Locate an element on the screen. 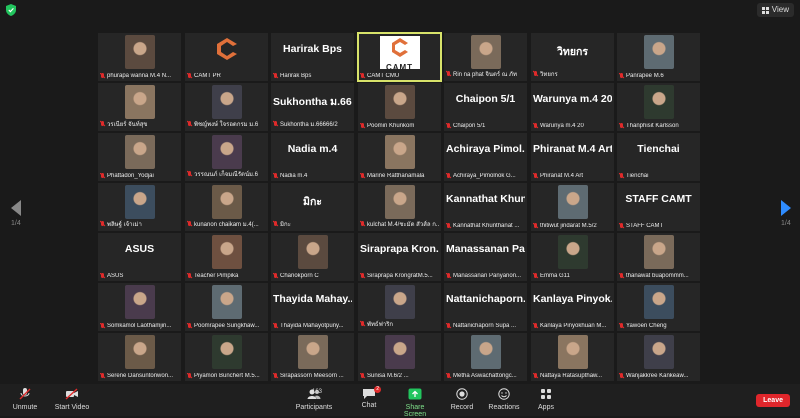 Image resolution: width=800 pixels, height=418 pixels. participants-label: Participants is located at coordinates (314, 407).